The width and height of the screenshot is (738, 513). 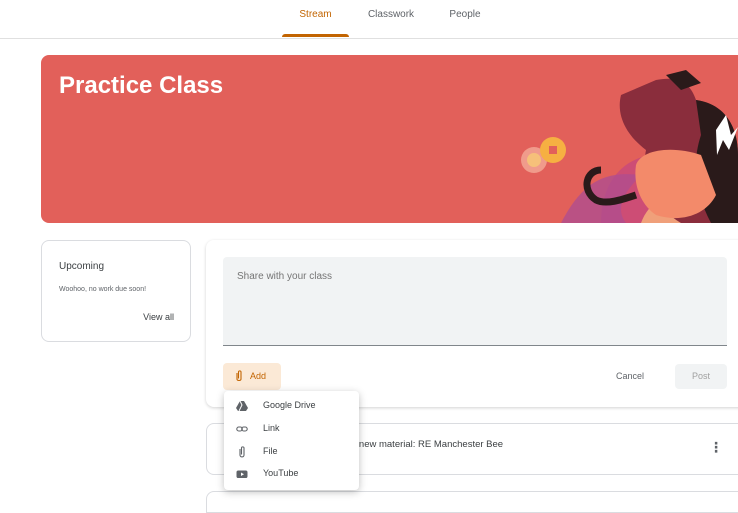 I want to click on menu-item-label: Google Drive, so click(x=289, y=405).